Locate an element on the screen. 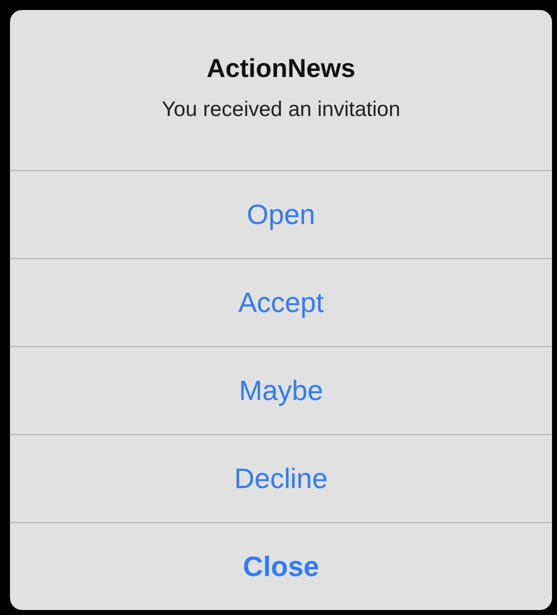 This screenshot has height=615, width=557. alert-button: Maybe is located at coordinates (281, 390).